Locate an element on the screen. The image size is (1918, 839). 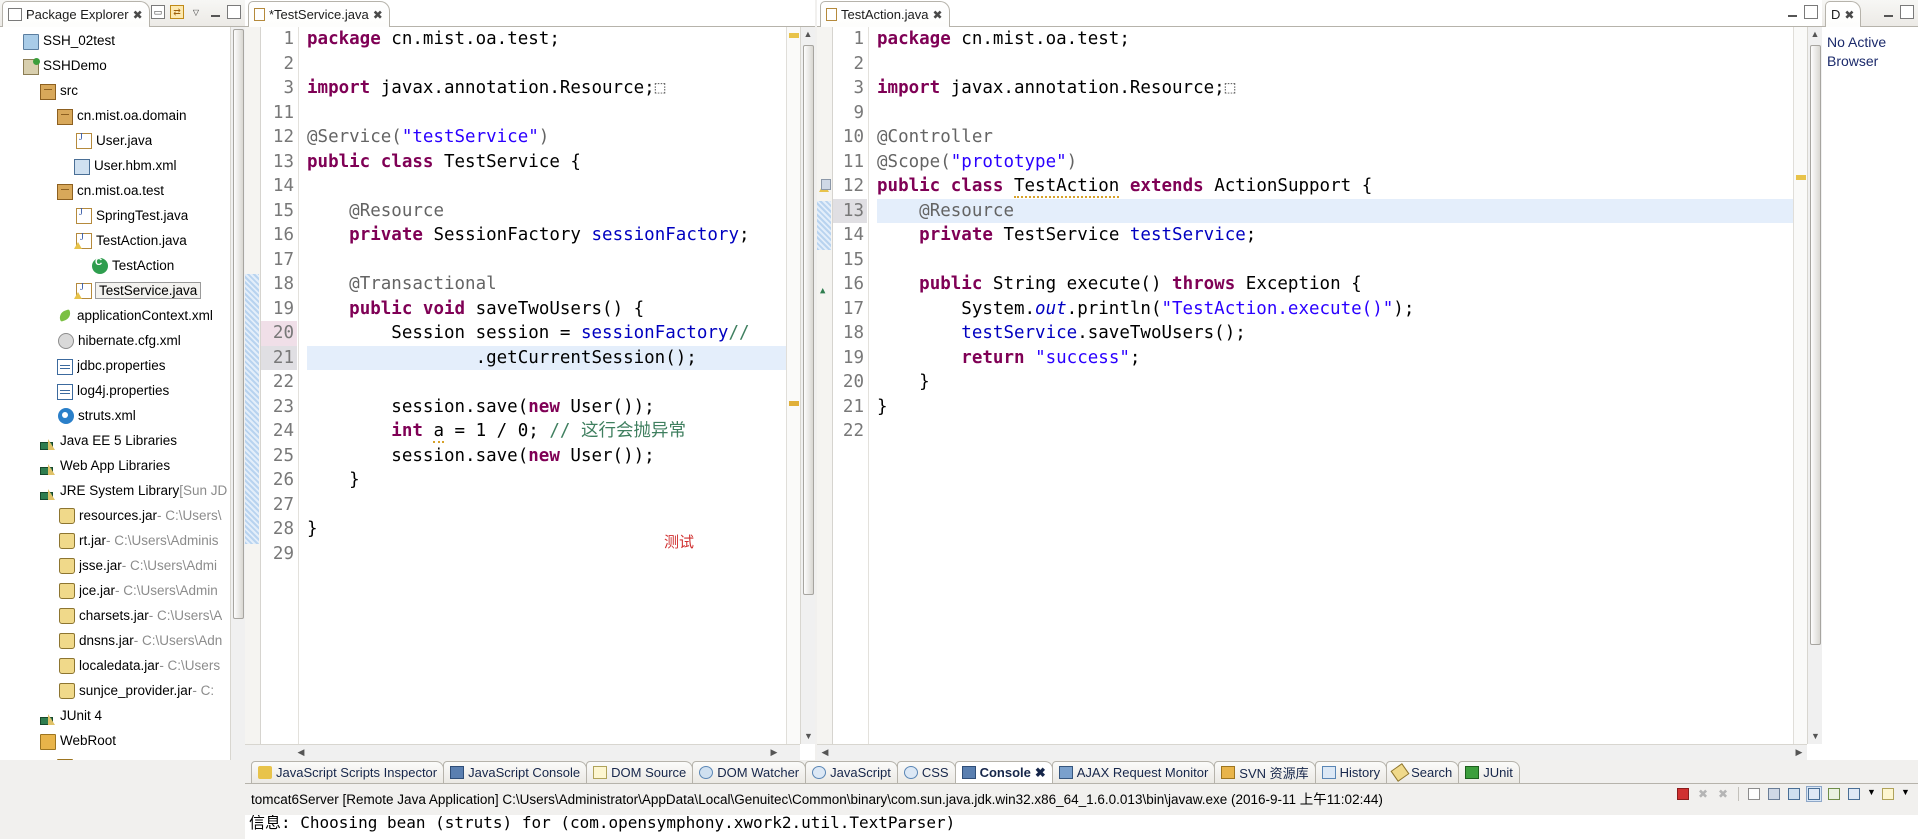
tree-item-meta-inf: META-INF is located at coordinates (122, 756).